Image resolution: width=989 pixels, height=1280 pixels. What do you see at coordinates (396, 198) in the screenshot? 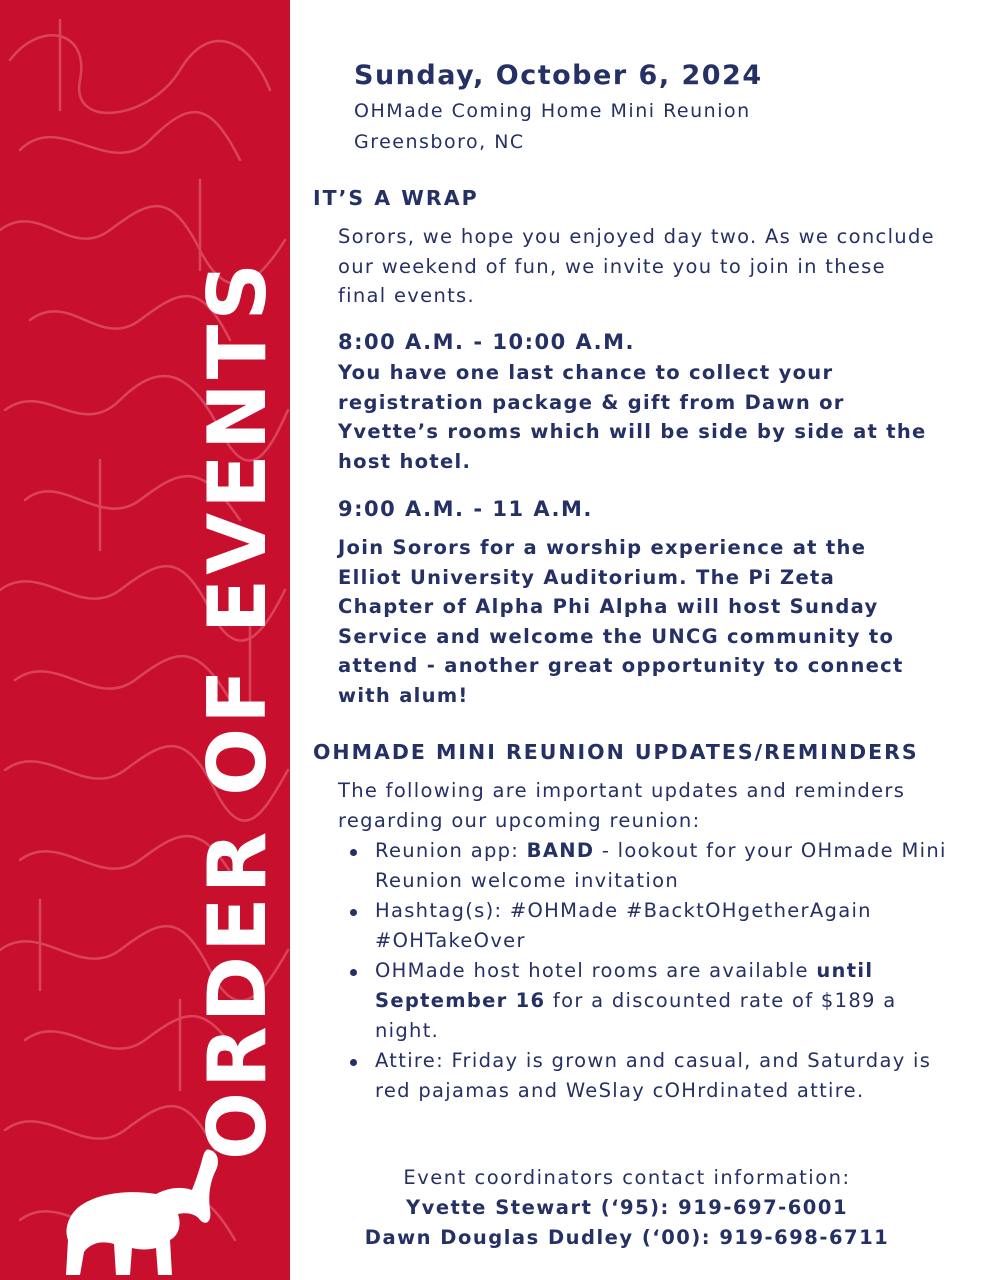
I see `wrap-heading: IT’S A WRAP` at bounding box center [396, 198].